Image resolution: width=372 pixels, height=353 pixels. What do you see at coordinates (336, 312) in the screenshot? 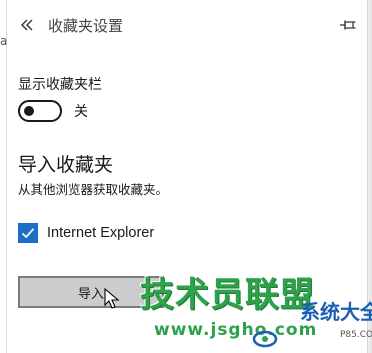
I see `watermark-site-name: 系统大全` at bounding box center [336, 312].